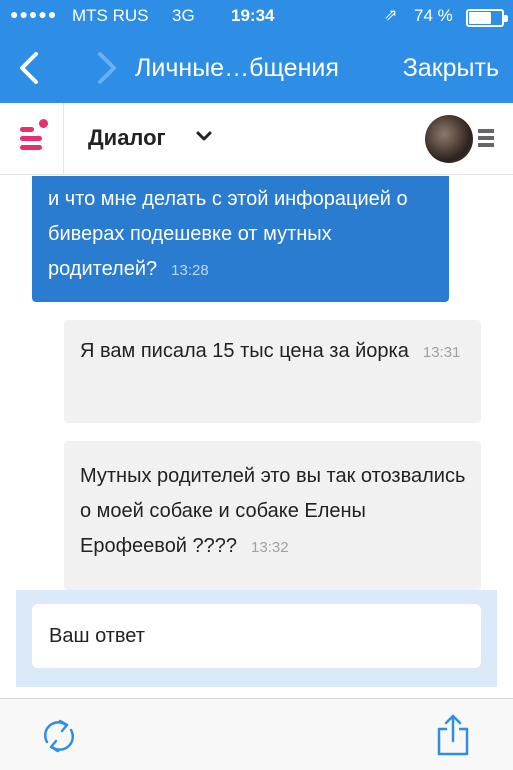  Describe the element at coordinates (272, 371) in the screenshot. I see `message-incoming: Я вам писала 15 тыс цена за йорка 13:31` at that location.